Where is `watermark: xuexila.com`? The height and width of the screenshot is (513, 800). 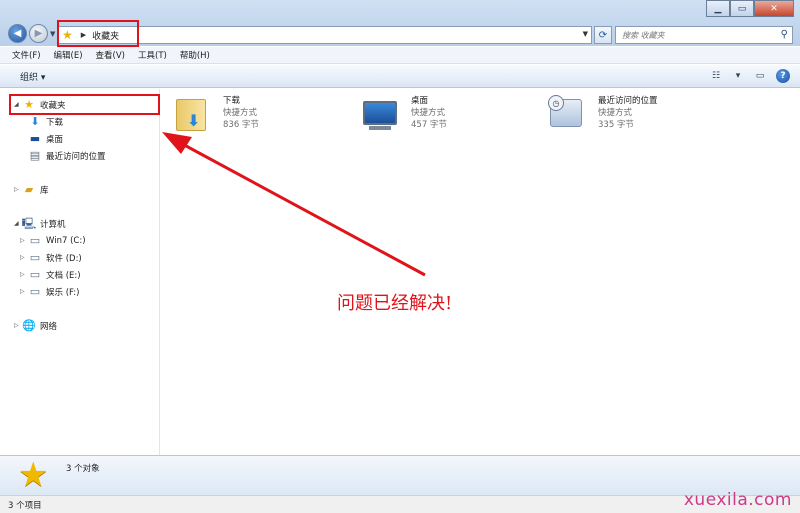 watermark: xuexila.com is located at coordinates (737, 500).